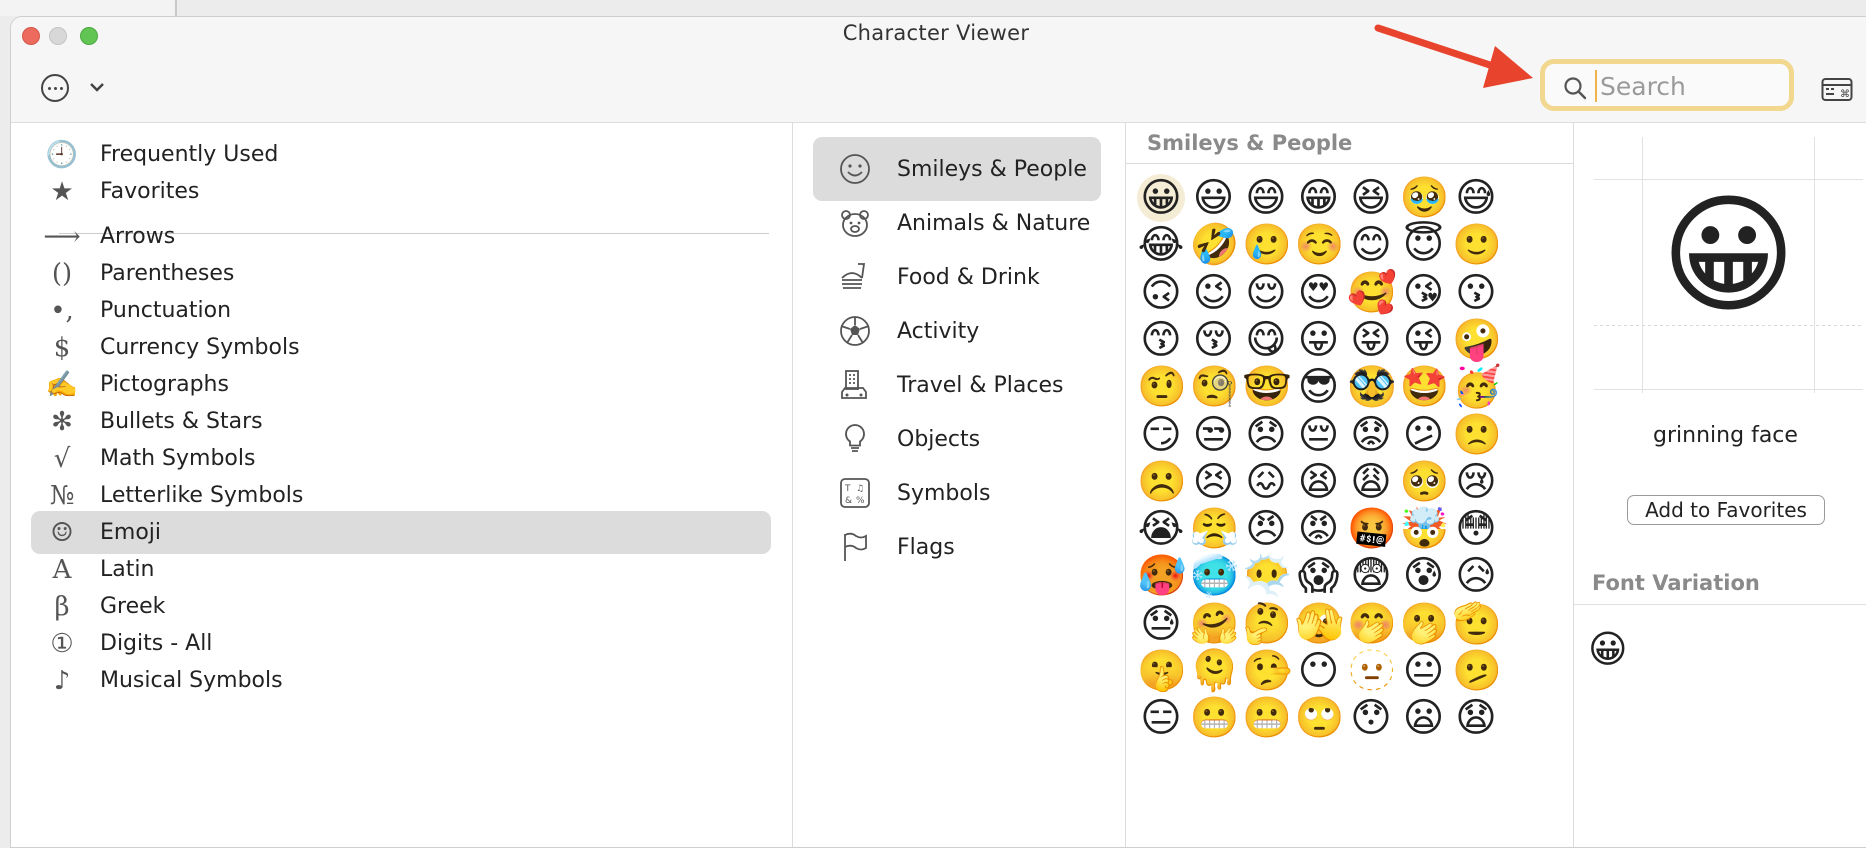 This screenshot has height=848, width=1866. Describe the element at coordinates (55, 88) in the screenshot. I see `ellipsis-circle-icon` at that location.